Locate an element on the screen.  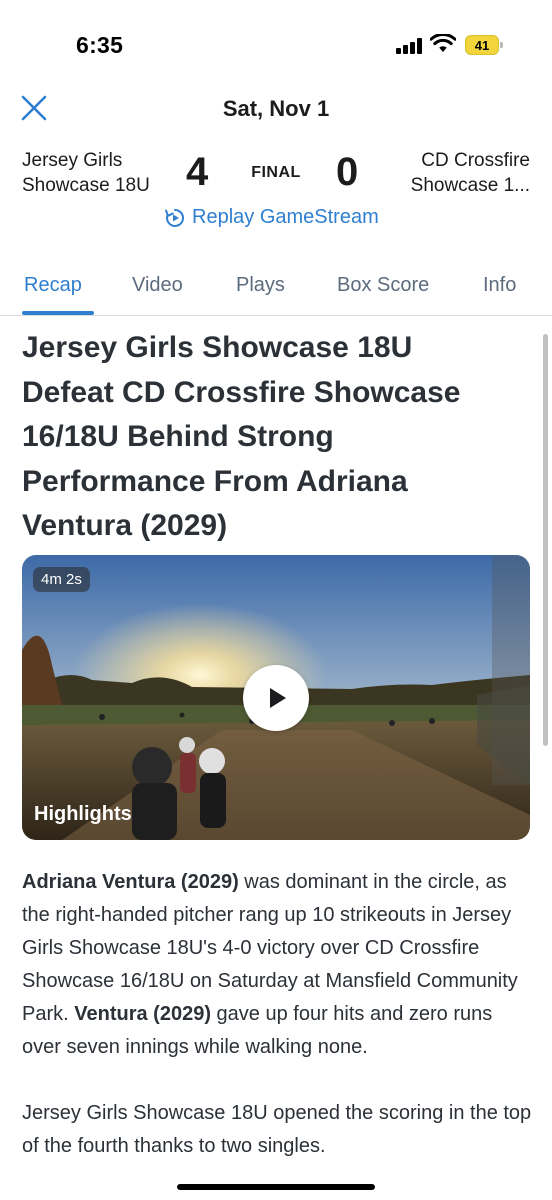
play-button is located at coordinates (276, 698).